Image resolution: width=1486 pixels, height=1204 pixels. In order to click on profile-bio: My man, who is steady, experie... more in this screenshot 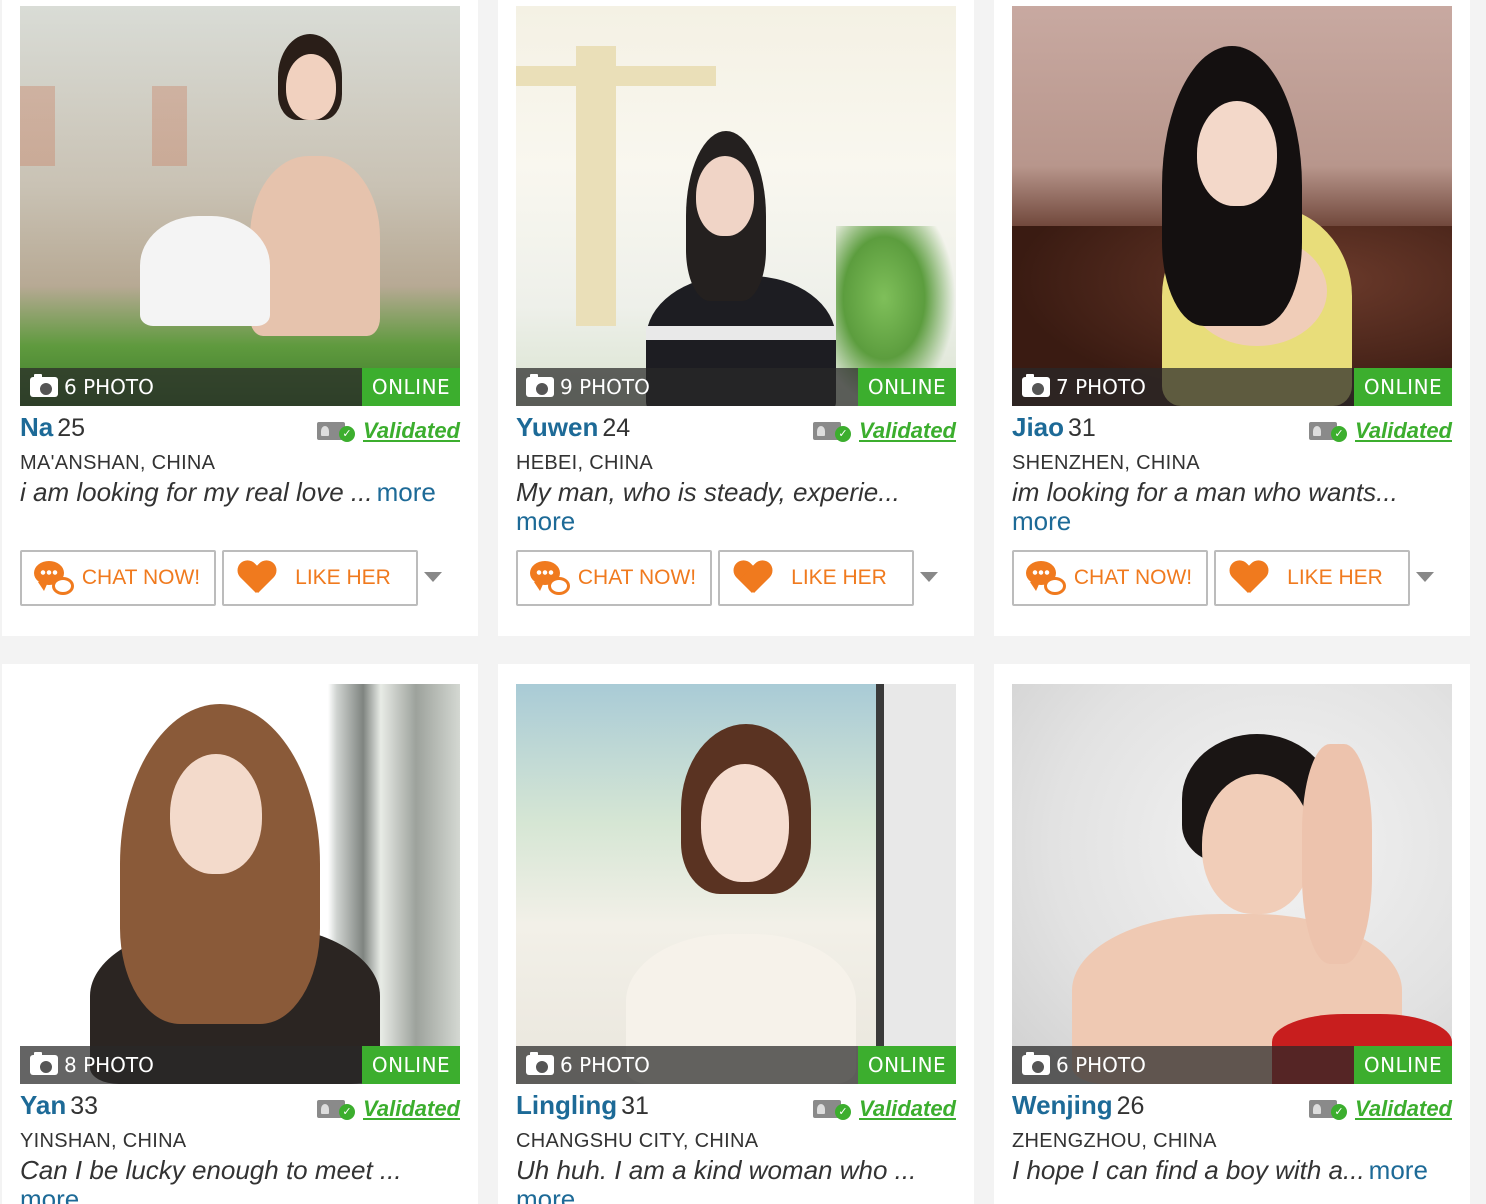, I will do `click(736, 507)`.